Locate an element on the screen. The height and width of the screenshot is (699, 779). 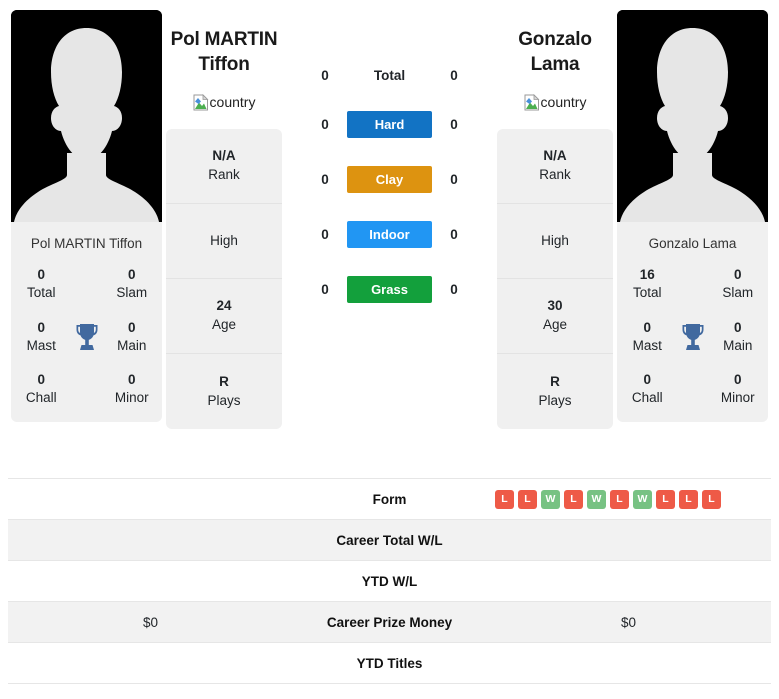
right-player-info-card: N/A Rank High 30 Age R Plays is located at coordinates (555, 279).